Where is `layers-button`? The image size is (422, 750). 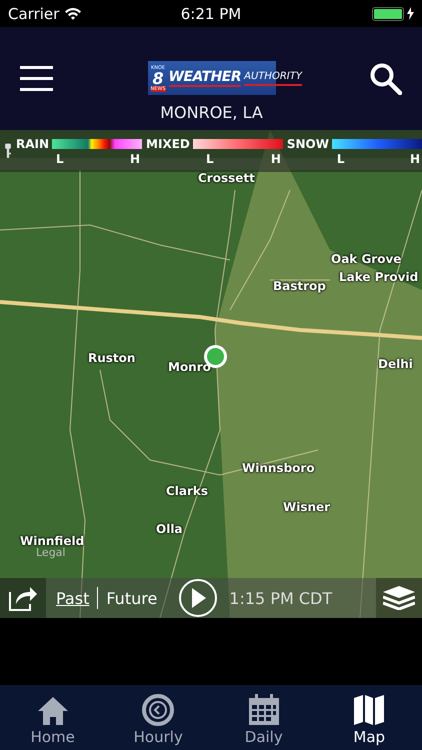 layers-button is located at coordinates (399, 598).